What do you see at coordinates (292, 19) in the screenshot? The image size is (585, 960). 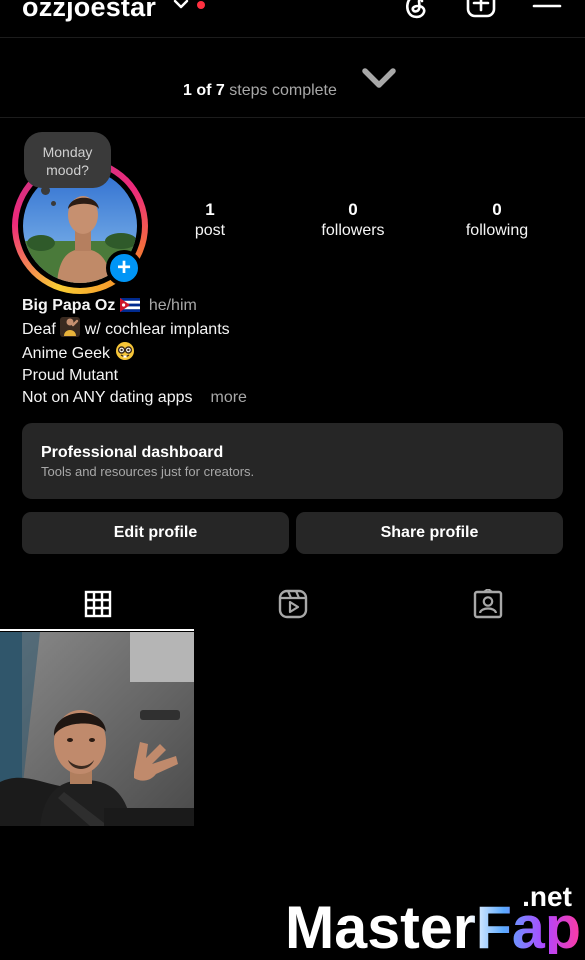 I see `top-bar: ozzjoestar` at bounding box center [292, 19].